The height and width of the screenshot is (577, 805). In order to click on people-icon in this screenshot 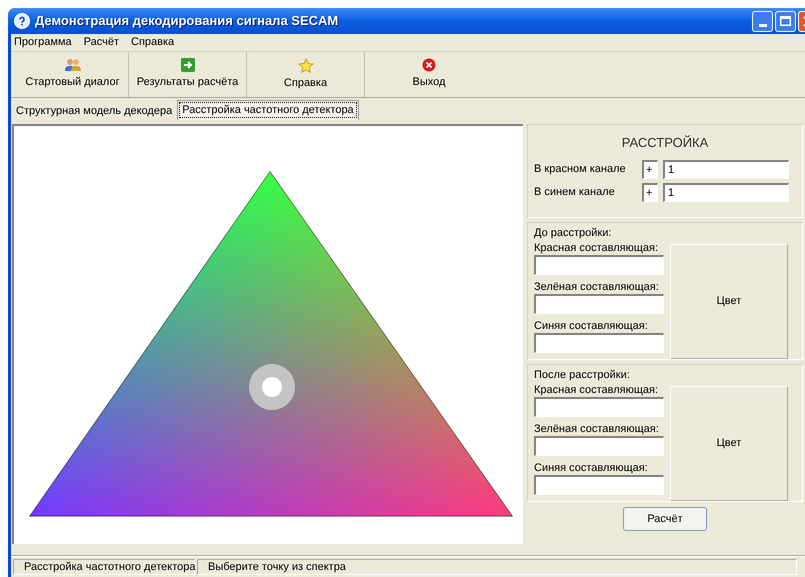, I will do `click(73, 65)`.